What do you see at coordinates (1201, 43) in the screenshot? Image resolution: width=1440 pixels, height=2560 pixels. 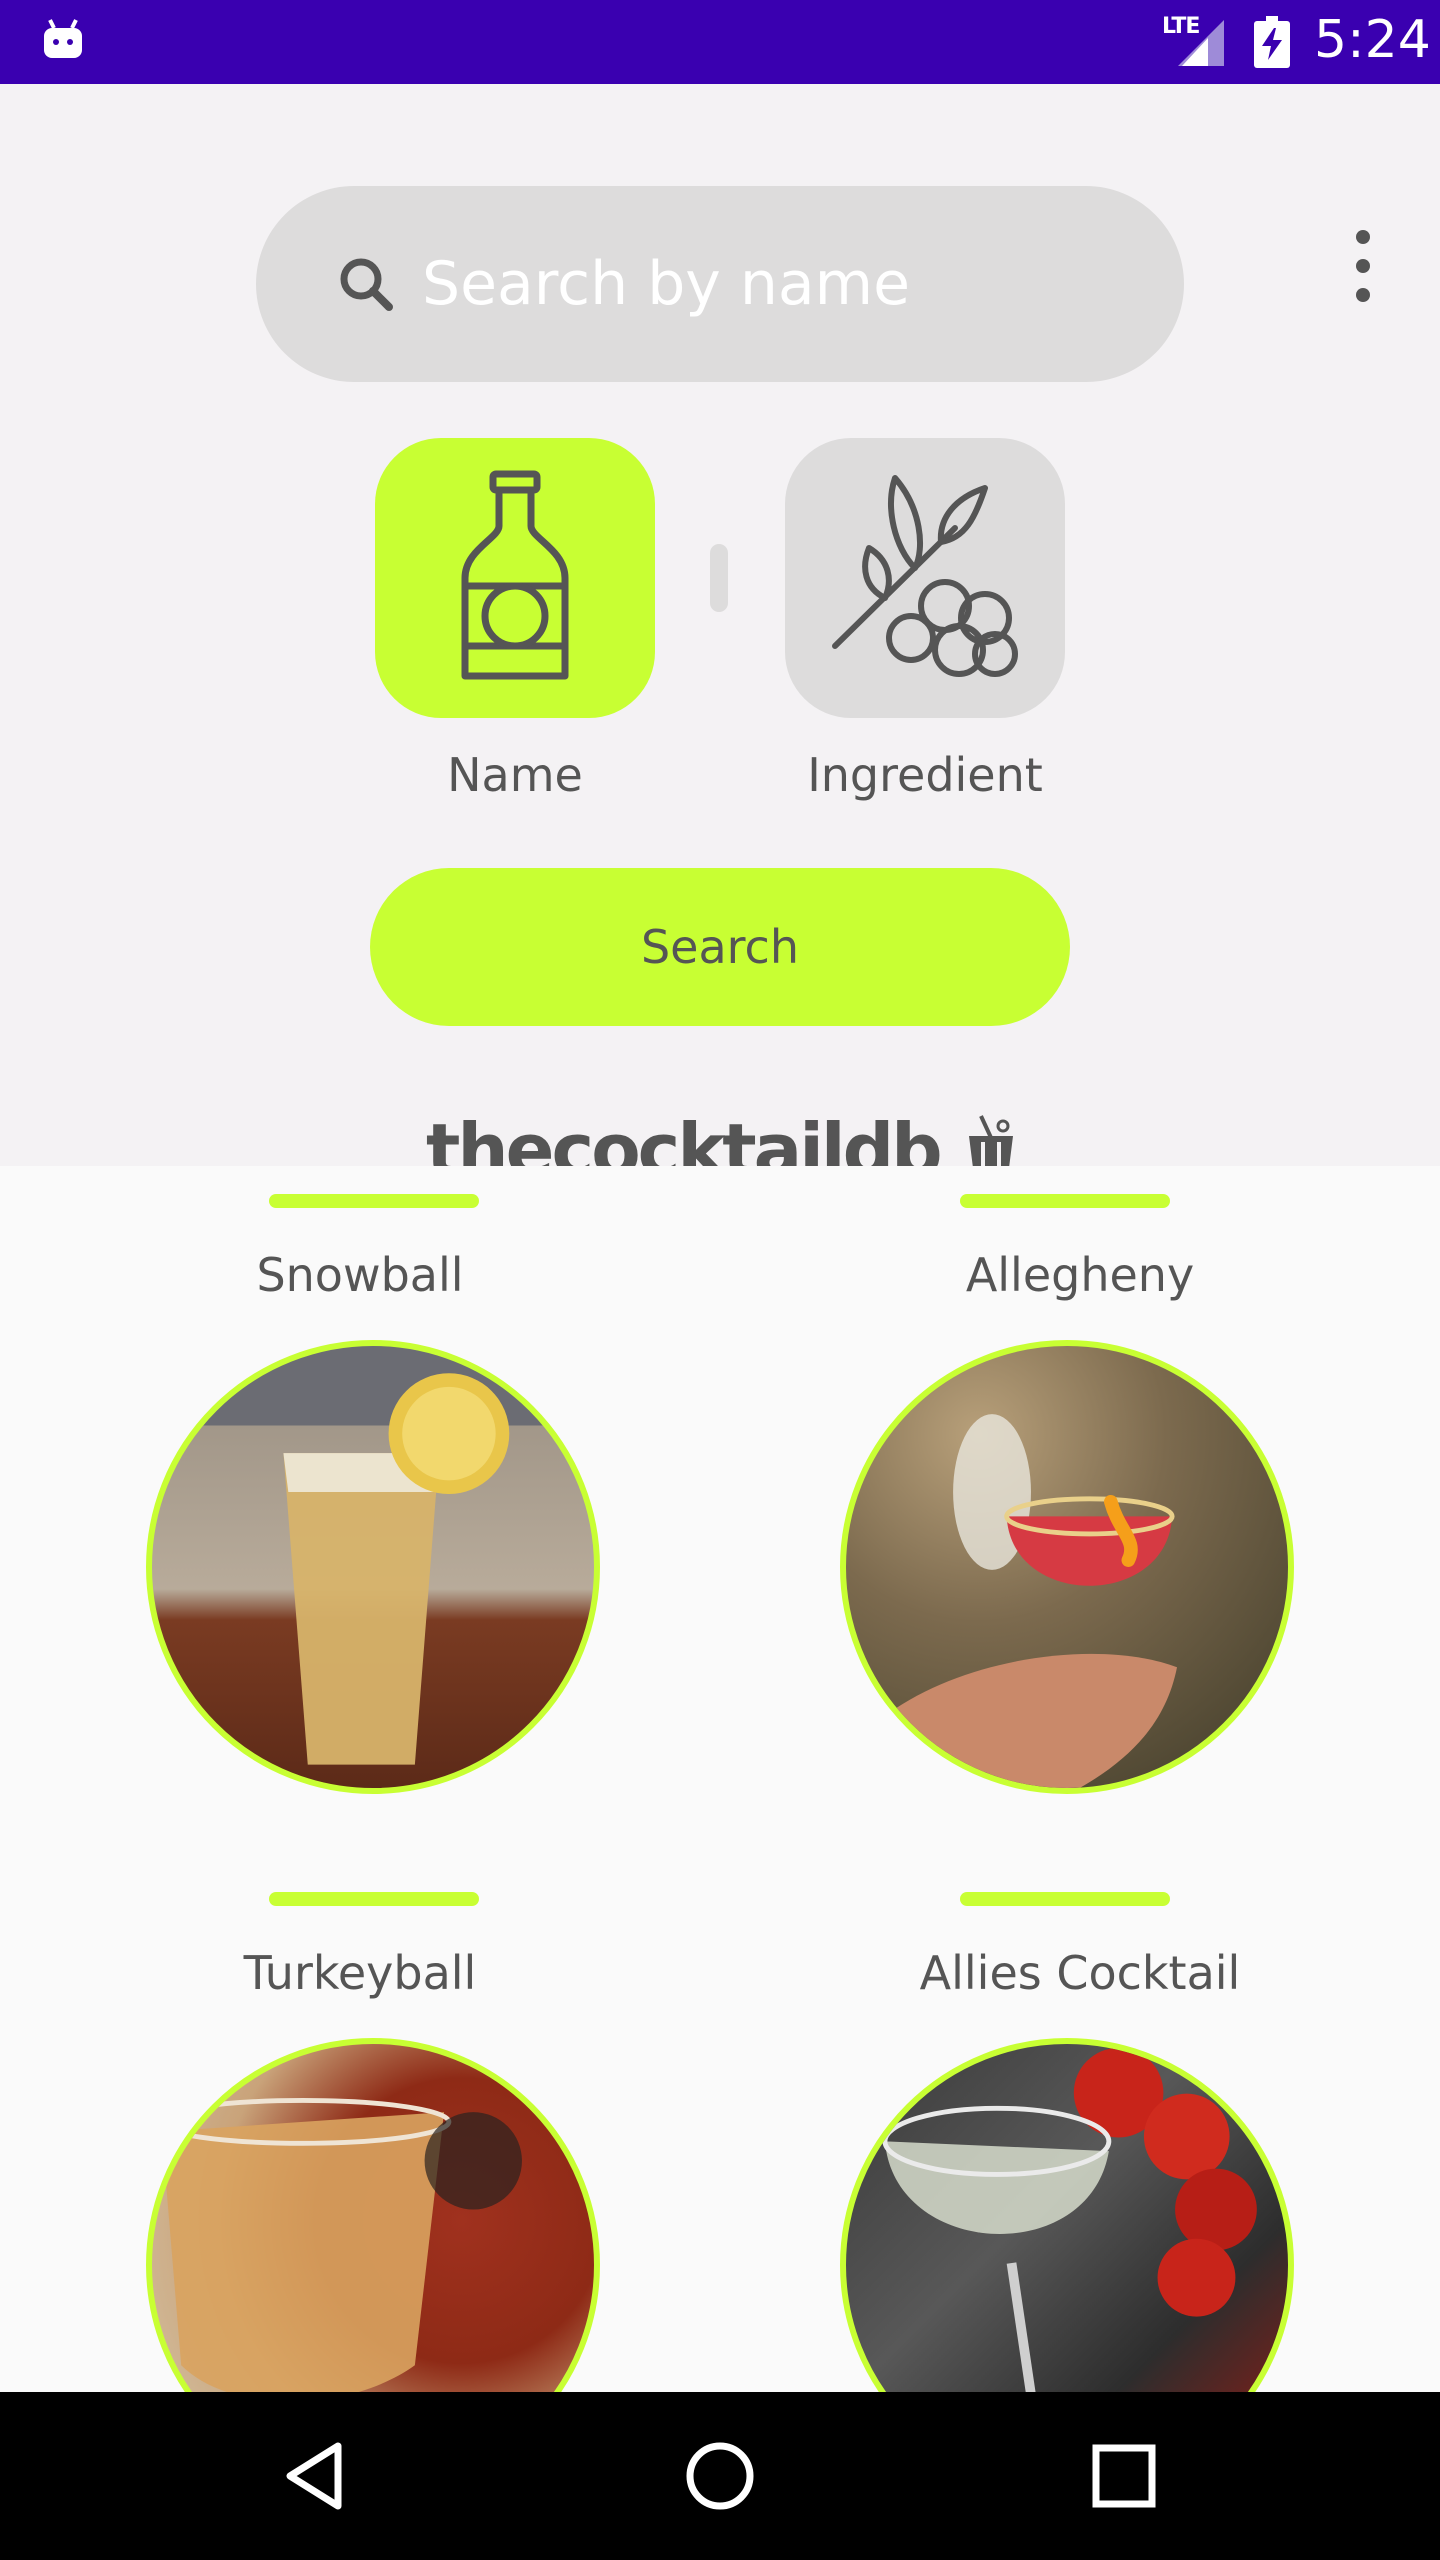 I see `signal-icon` at bounding box center [1201, 43].